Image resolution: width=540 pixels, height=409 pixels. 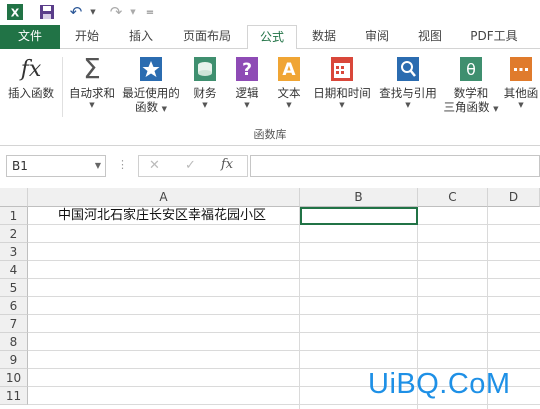 I want to click on insert-function-button: fx 插入函数, so click(x=31, y=78).